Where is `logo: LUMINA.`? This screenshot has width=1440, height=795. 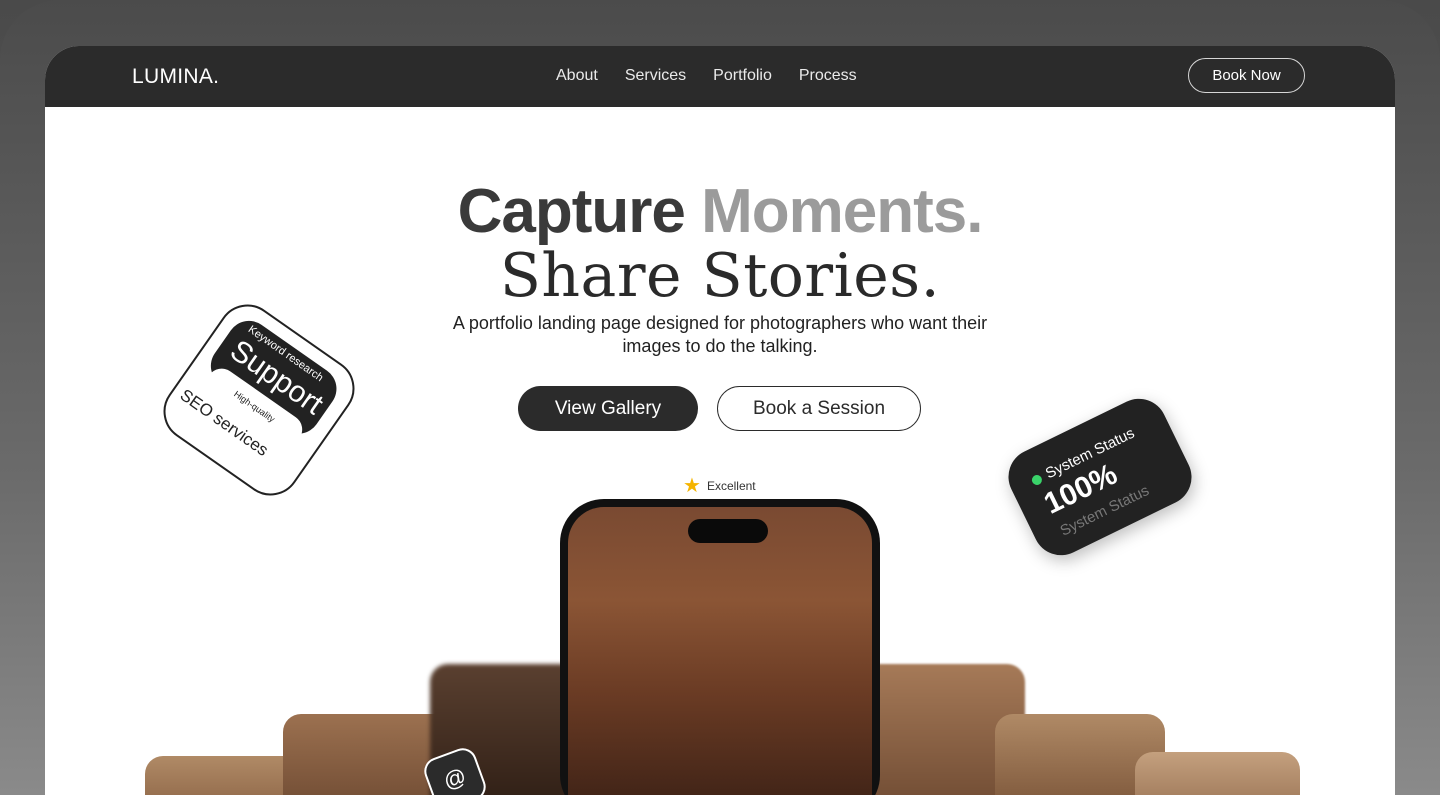 logo: LUMINA. is located at coordinates (175, 77).